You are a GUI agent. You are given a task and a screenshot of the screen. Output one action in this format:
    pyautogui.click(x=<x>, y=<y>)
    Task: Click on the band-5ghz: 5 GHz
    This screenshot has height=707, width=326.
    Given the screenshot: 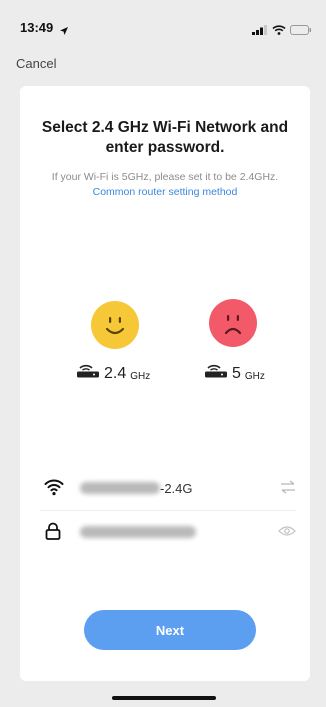 What is the action you would take?
    pyautogui.click(x=234, y=371)
    